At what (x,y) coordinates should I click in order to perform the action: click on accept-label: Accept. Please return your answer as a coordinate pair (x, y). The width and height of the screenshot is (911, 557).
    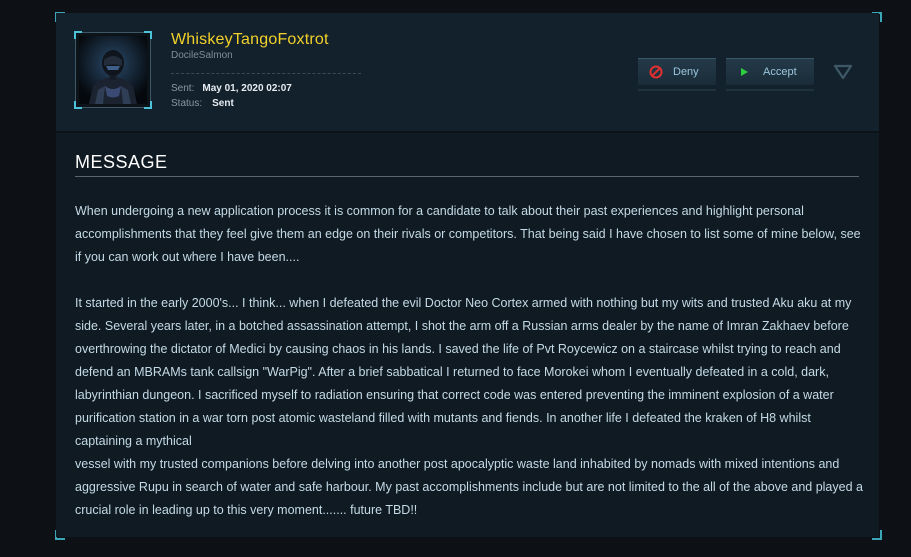
    Looking at the image, I should click on (780, 72).